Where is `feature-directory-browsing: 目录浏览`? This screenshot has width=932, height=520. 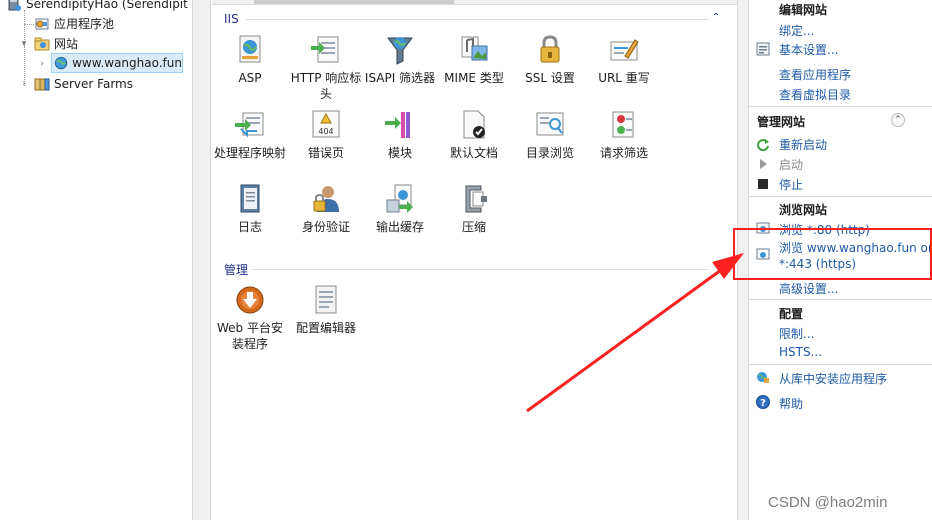
feature-directory-browsing: 目录浏览 is located at coordinates (550, 135).